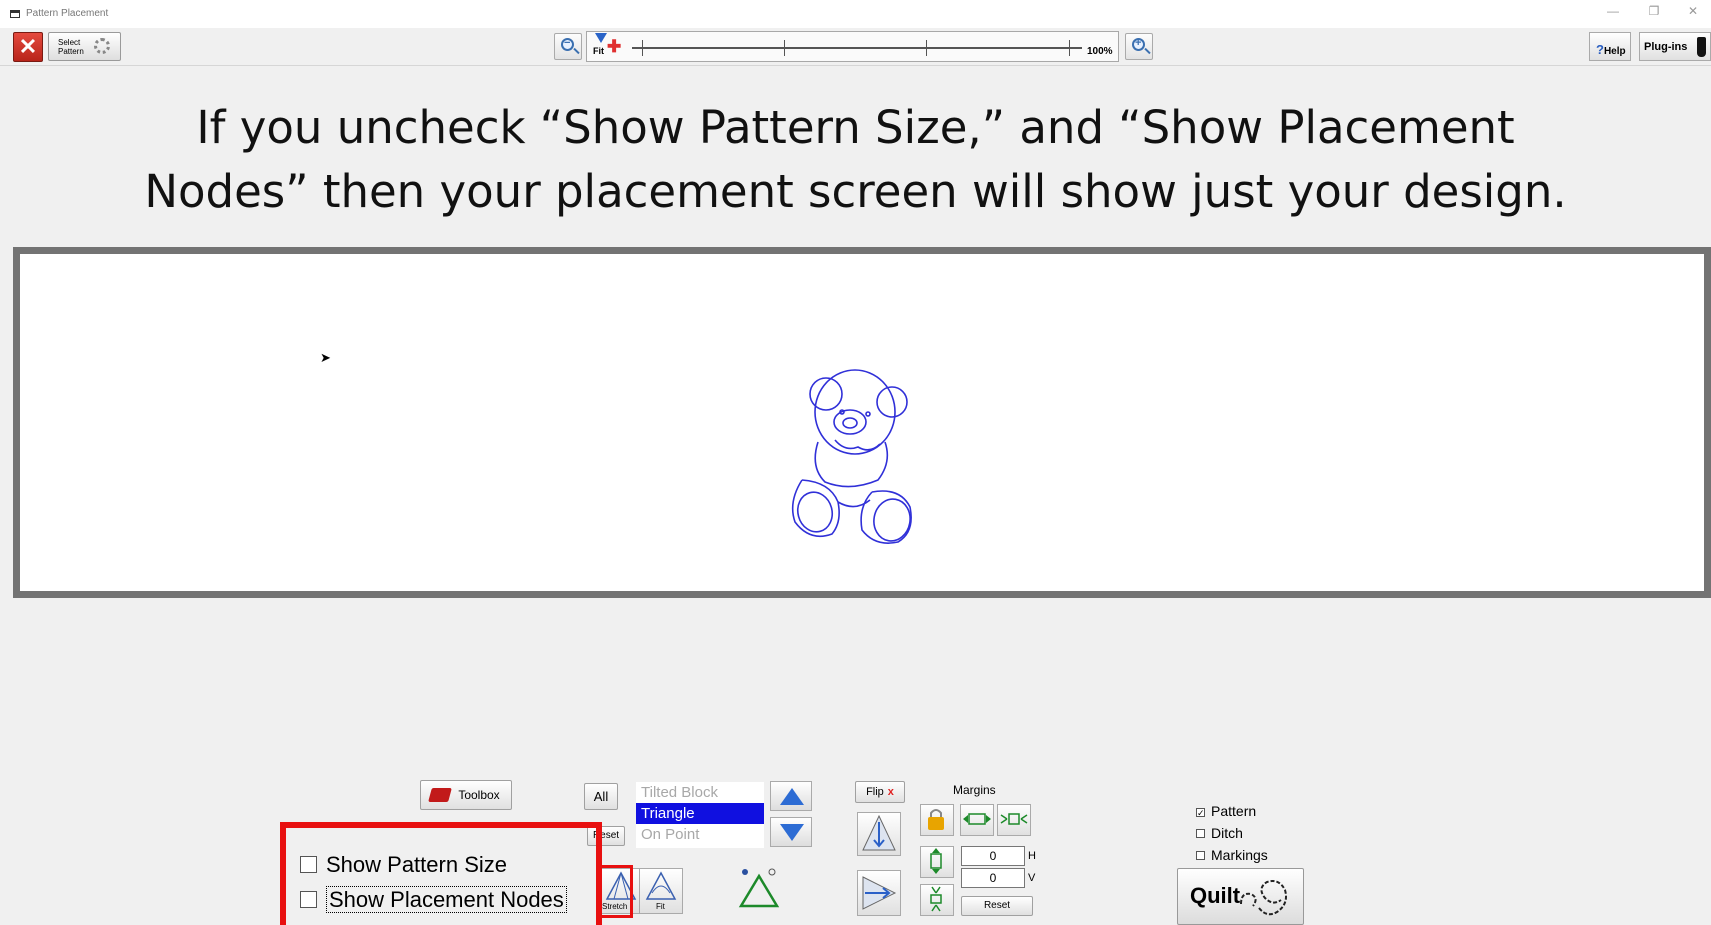  Describe the element at coordinates (598, 51) in the screenshot. I see `fit-label: Fit` at that location.